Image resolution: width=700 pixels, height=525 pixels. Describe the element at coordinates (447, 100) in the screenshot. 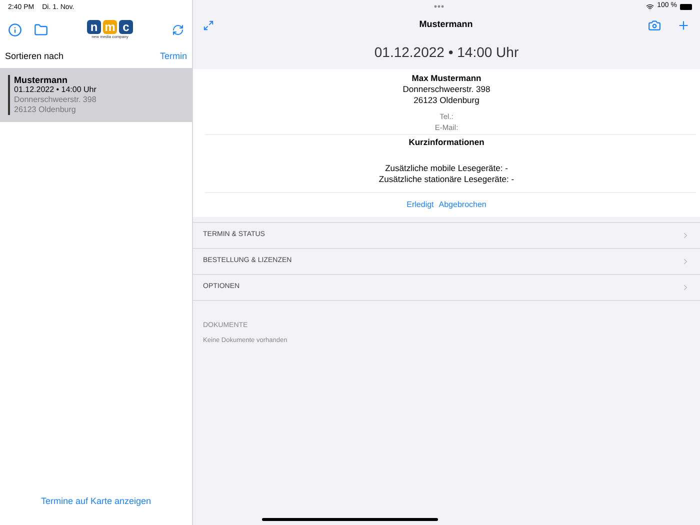

I see `contact-city: 26123 Oldenburg` at that location.